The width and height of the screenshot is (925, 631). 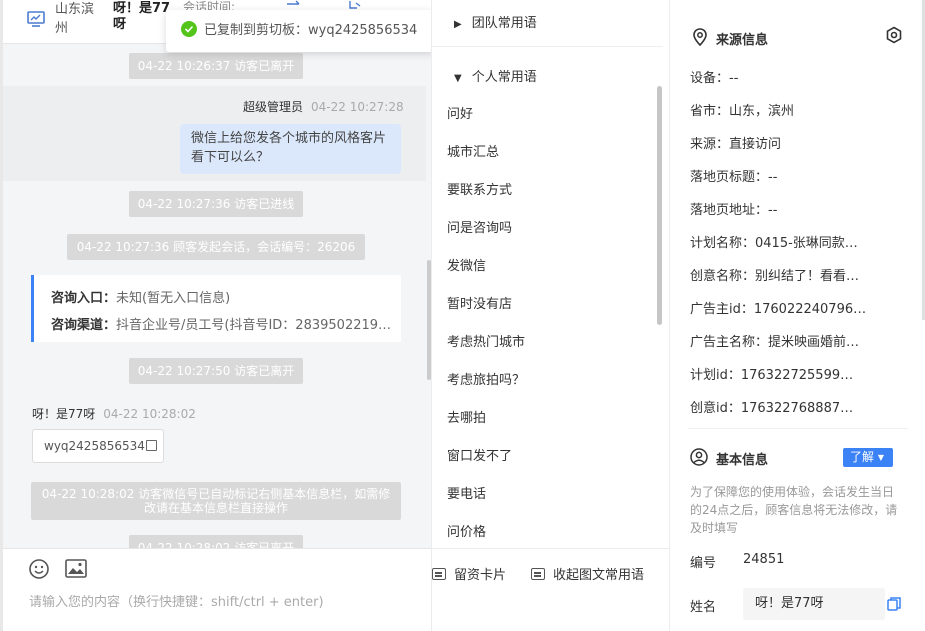 I want to click on caret-right-icon: ▶, so click(x=458, y=24).